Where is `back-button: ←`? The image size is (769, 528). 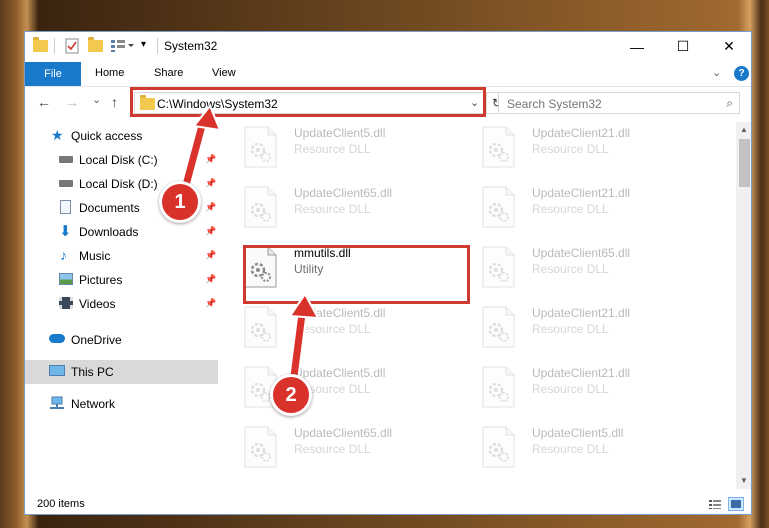
back-button: ← is located at coordinates (44, 102).